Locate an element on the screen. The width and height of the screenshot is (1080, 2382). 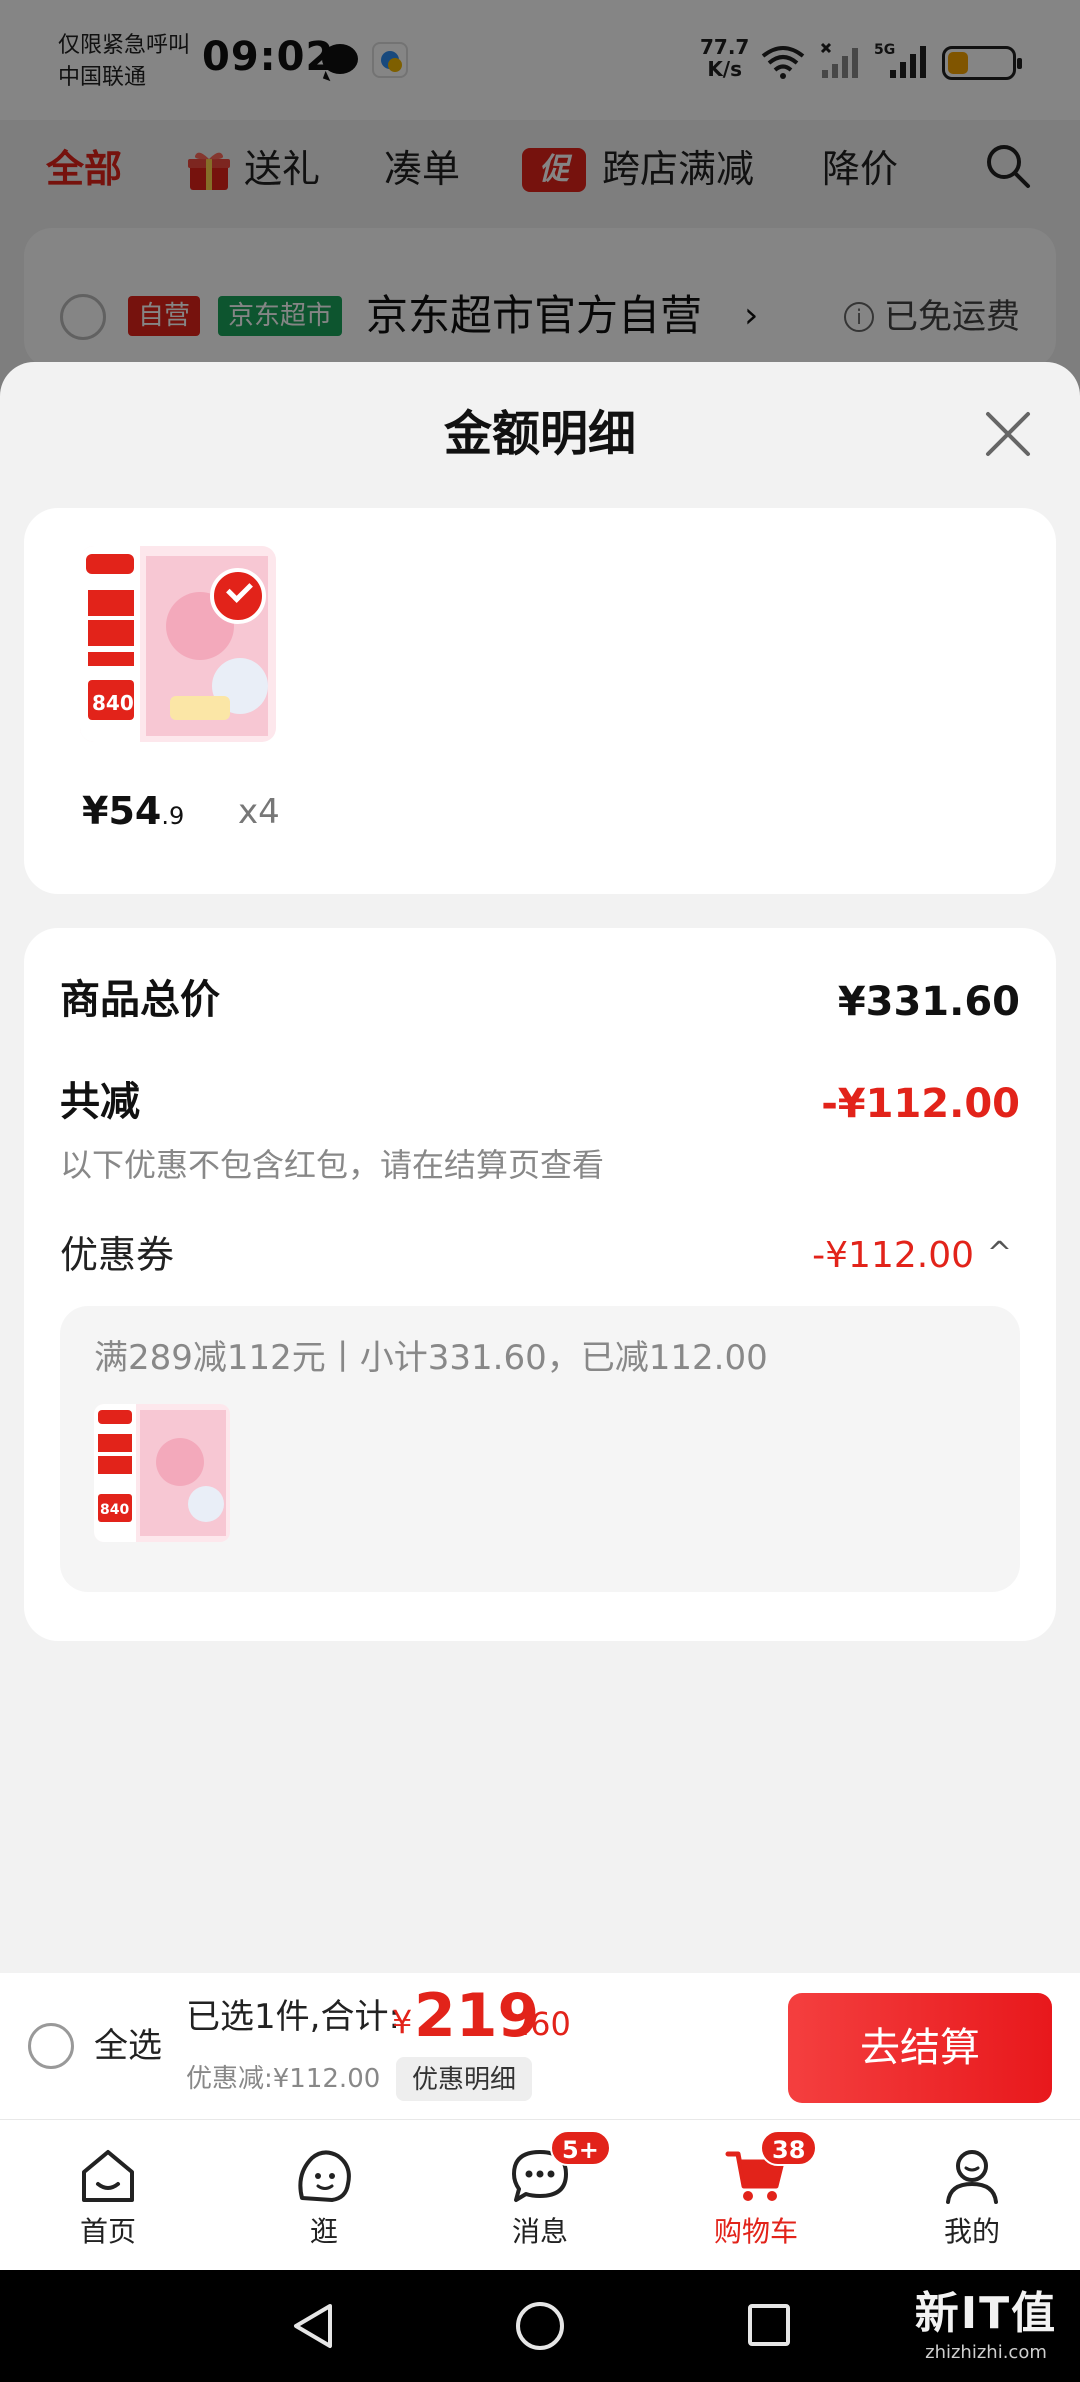
select-all-radio is located at coordinates (51, 2046).